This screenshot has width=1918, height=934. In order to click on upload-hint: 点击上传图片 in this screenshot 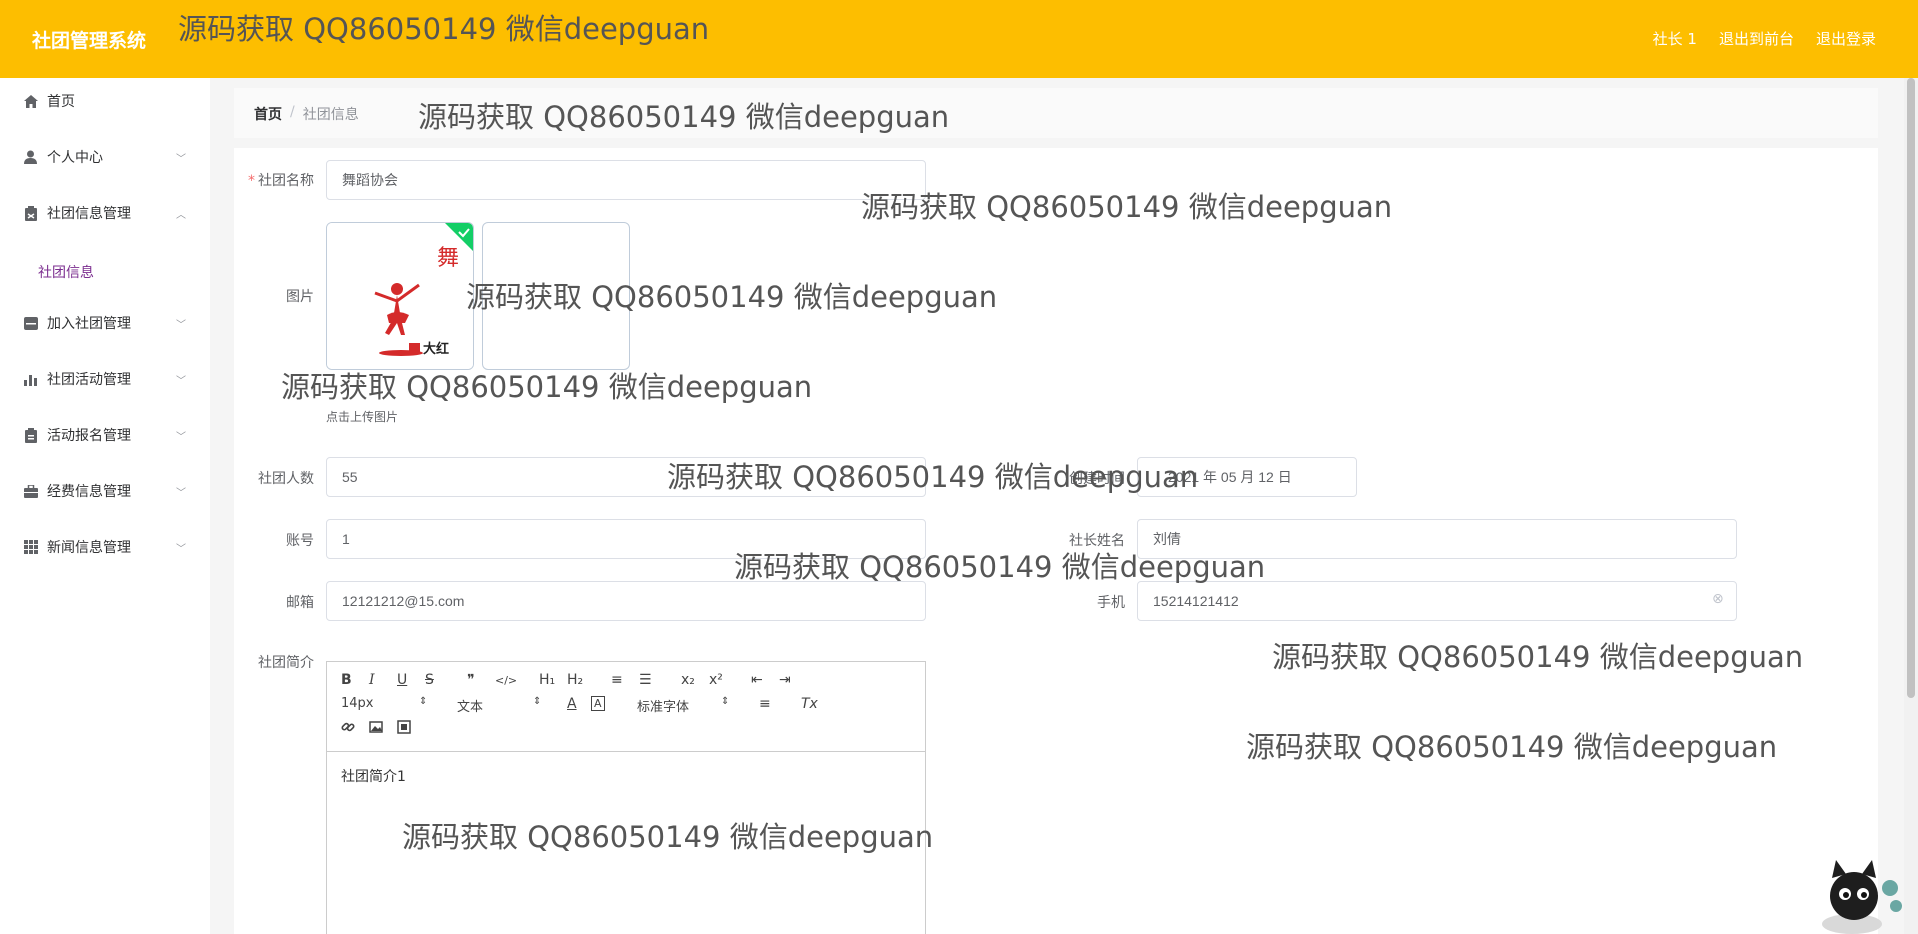, I will do `click(362, 417)`.